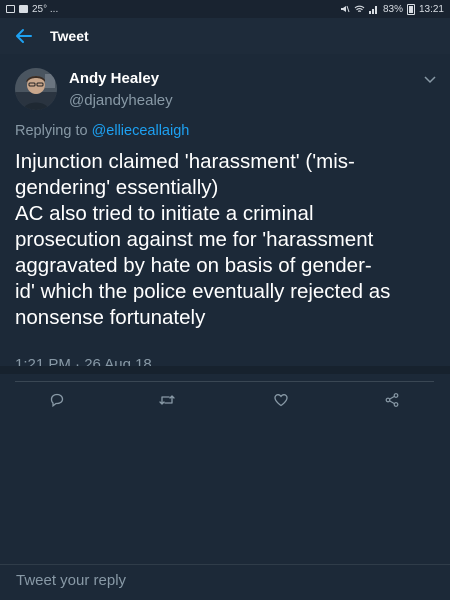 This screenshot has width=450, height=600. Describe the element at coordinates (225, 370) in the screenshot. I see `section-divider` at that location.